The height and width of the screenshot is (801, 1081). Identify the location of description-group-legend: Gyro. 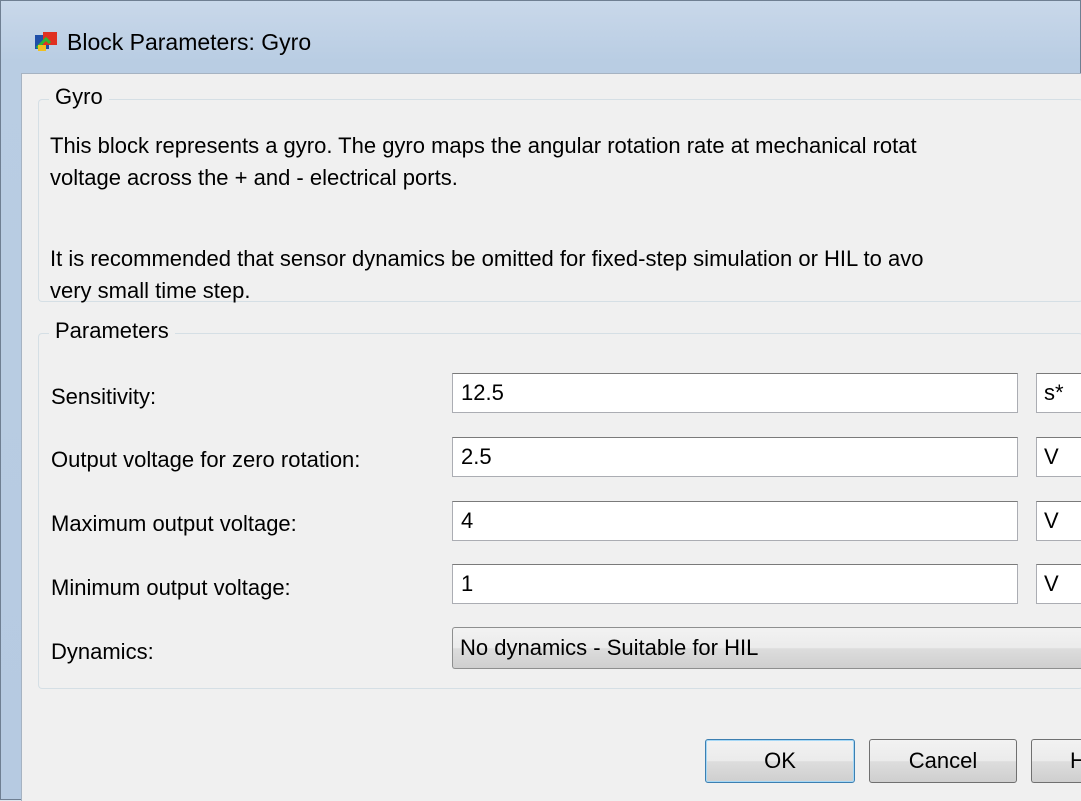
(79, 97).